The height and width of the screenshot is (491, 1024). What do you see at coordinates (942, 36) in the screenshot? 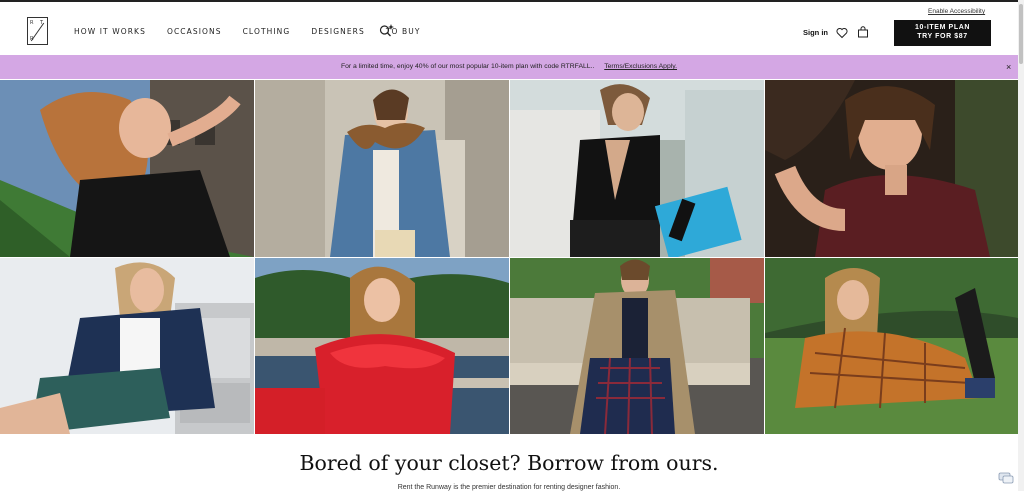
I see `cta-line2: TRY FOR $87` at bounding box center [942, 36].